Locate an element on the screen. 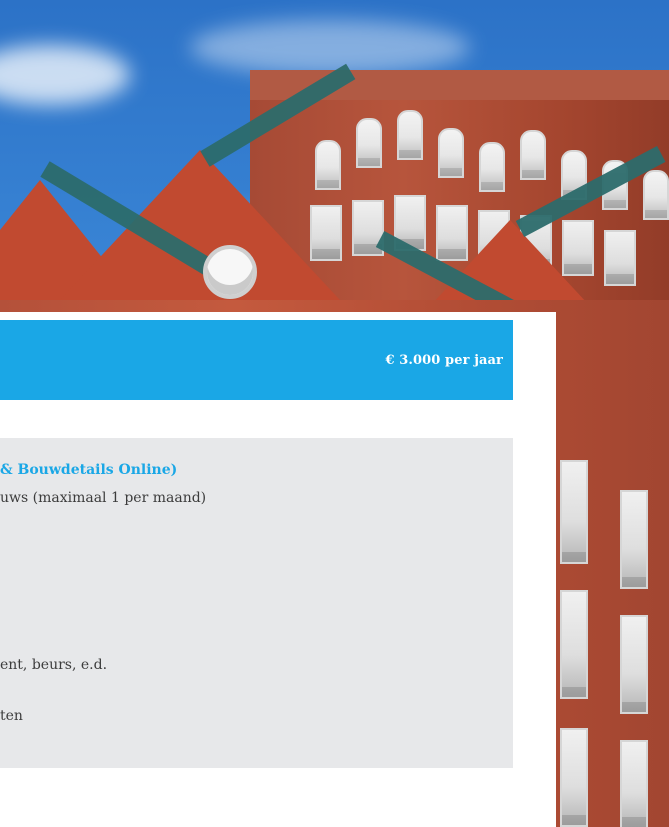  round-window is located at coordinates (230, 272).